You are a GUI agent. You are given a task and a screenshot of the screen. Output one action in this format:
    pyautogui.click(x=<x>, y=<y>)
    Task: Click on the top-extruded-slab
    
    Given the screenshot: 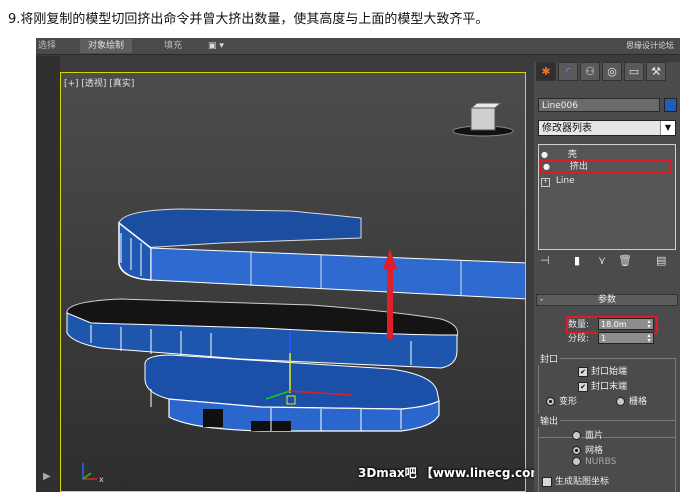 What is the action you would take?
    pyautogui.click(x=321, y=254)
    